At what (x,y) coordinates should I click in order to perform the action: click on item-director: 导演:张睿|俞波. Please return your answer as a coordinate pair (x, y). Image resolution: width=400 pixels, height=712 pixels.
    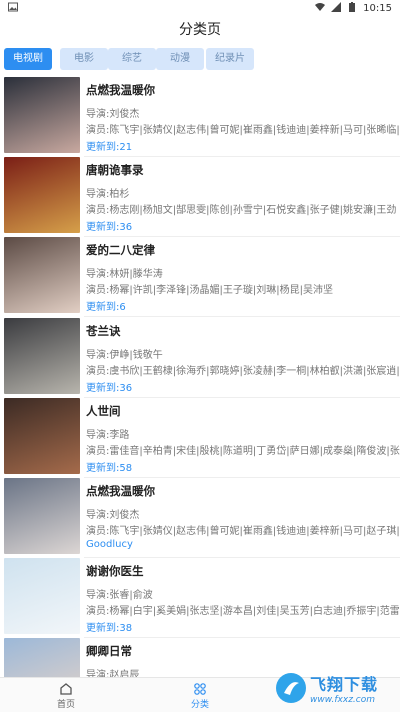
    Looking at the image, I should click on (119, 595).